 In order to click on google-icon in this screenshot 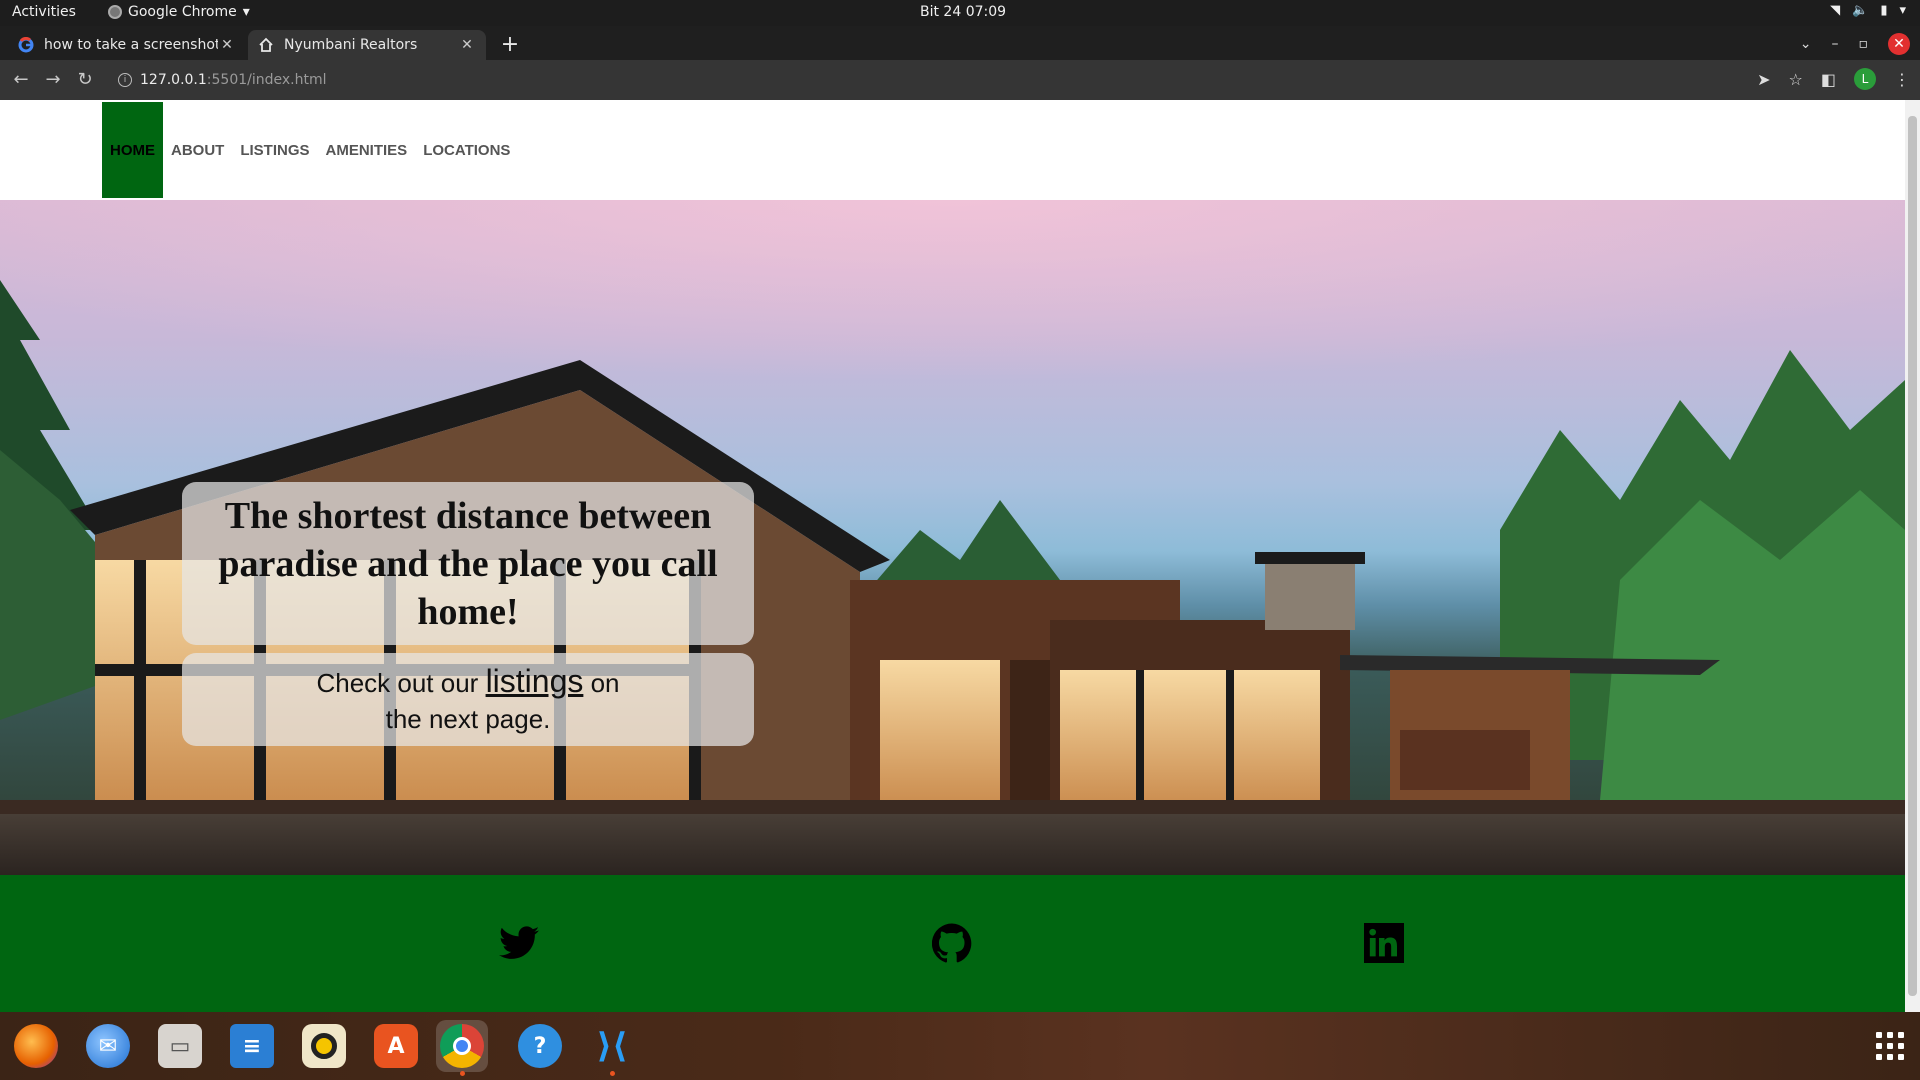, I will do `click(26, 45)`.